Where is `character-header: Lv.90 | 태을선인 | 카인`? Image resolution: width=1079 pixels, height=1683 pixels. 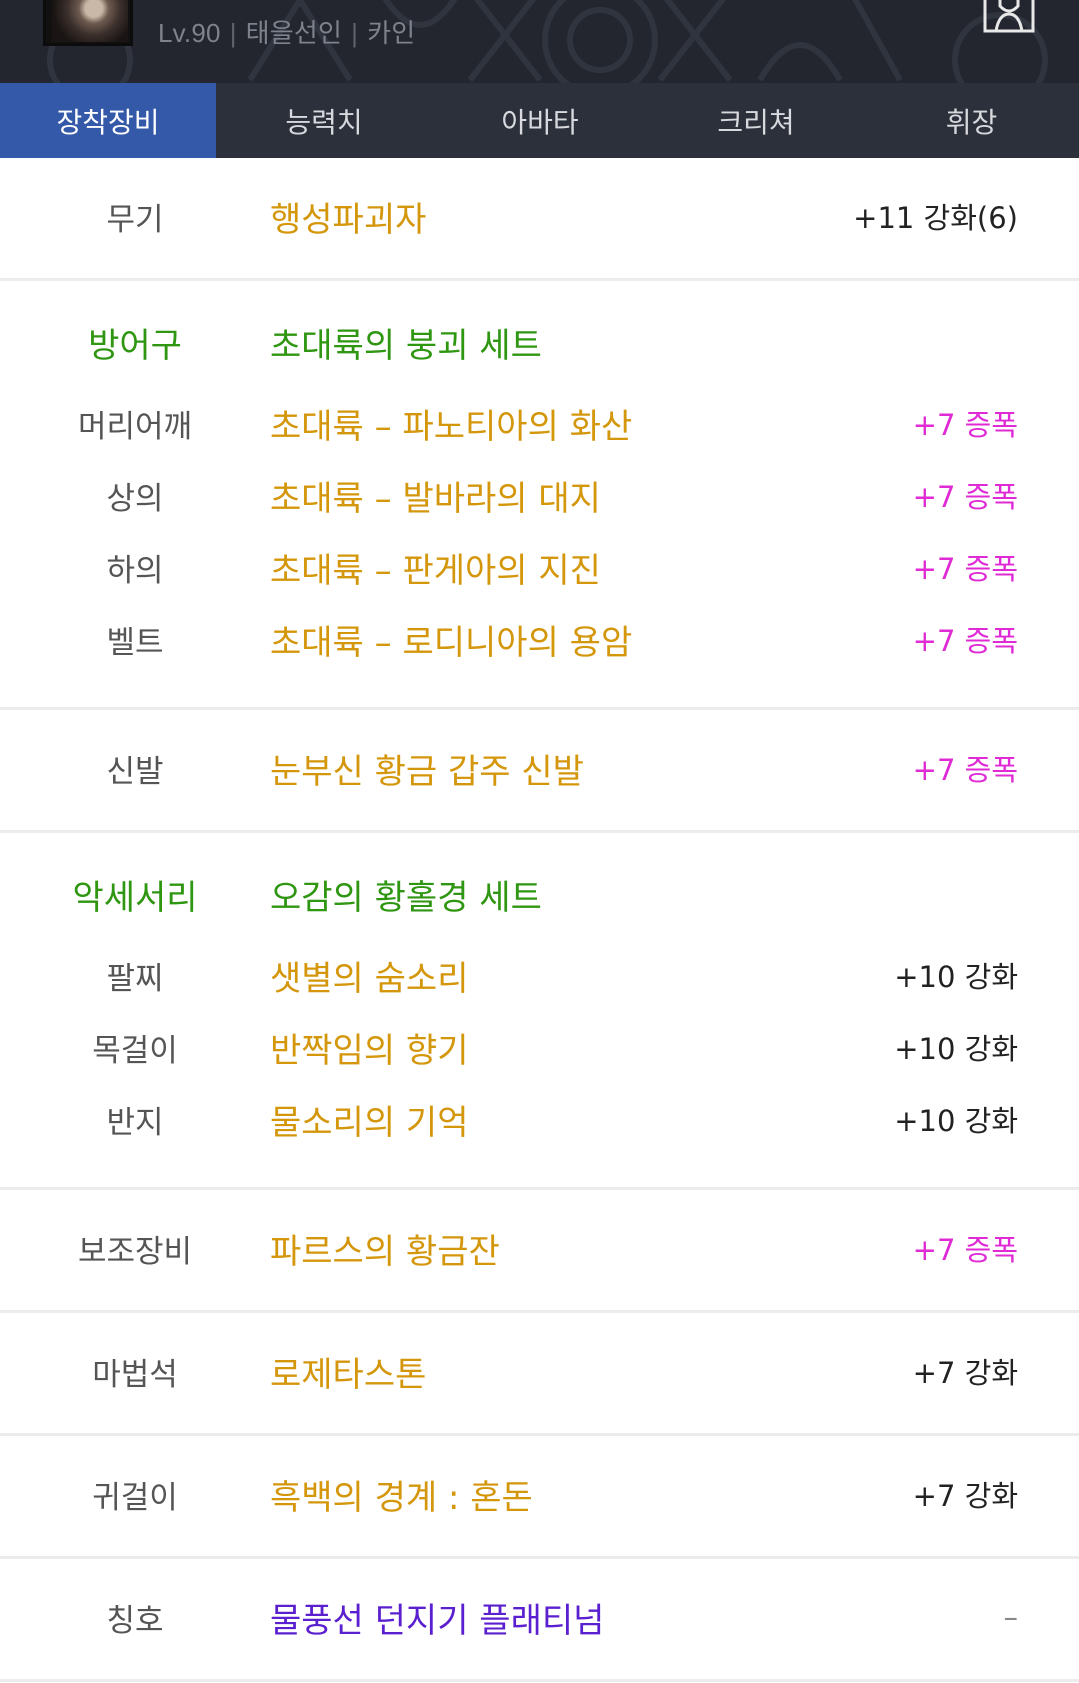
character-header: Lv.90 | 태을선인 | 카인 is located at coordinates (539, 41).